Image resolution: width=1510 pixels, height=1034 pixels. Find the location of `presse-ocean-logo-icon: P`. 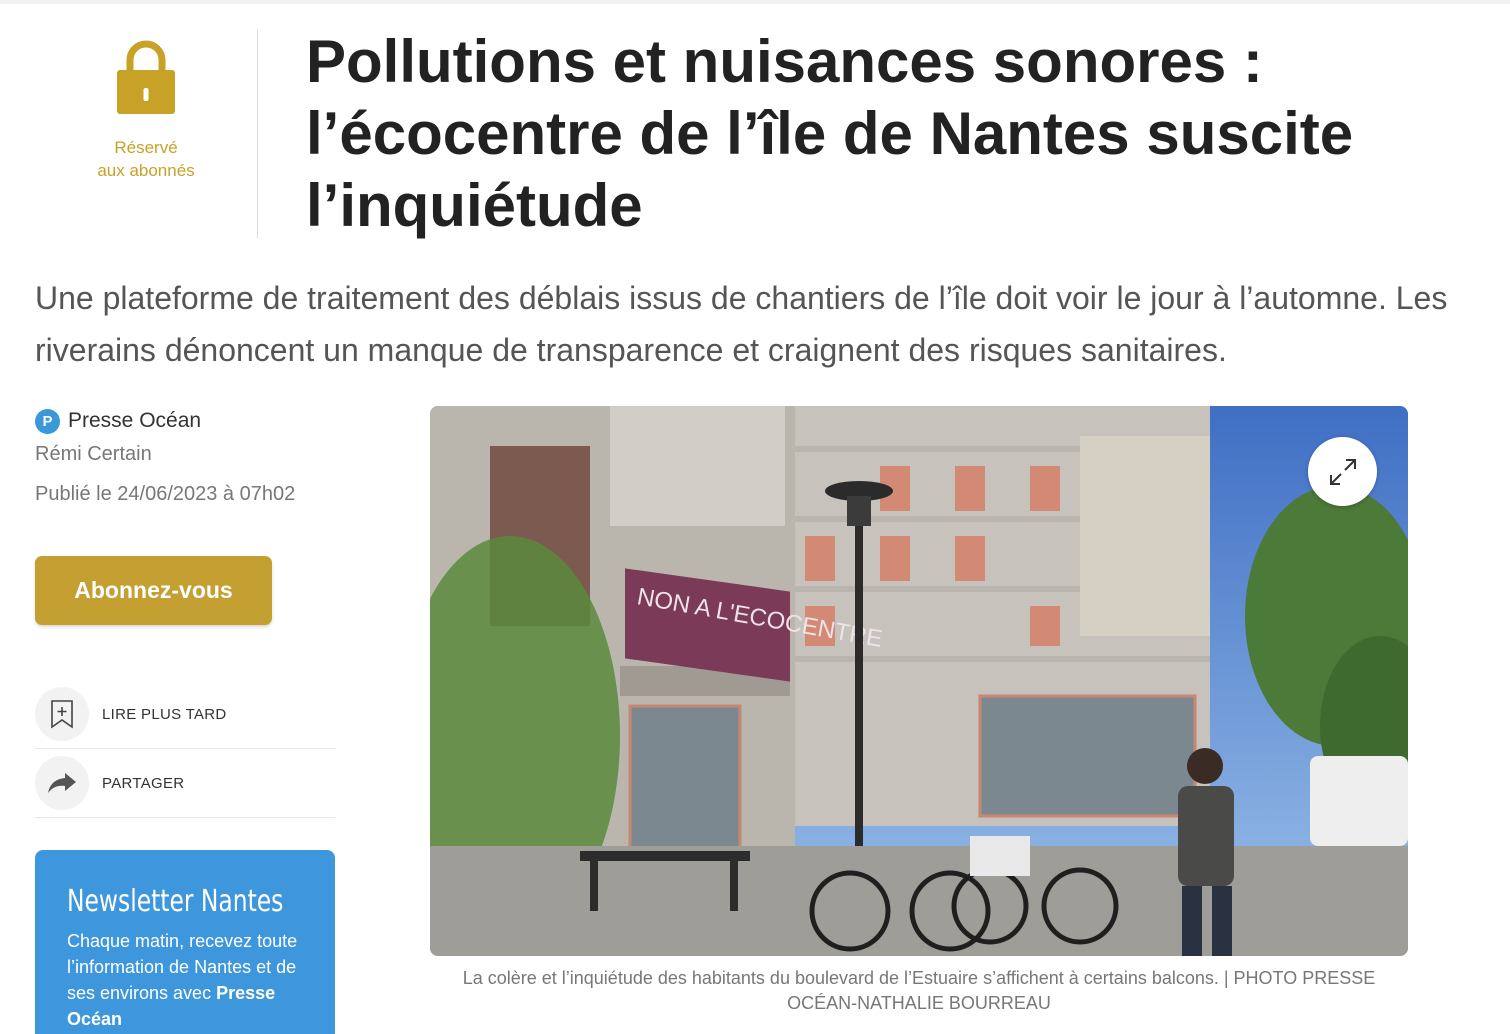

presse-ocean-logo-icon: P is located at coordinates (47, 421).